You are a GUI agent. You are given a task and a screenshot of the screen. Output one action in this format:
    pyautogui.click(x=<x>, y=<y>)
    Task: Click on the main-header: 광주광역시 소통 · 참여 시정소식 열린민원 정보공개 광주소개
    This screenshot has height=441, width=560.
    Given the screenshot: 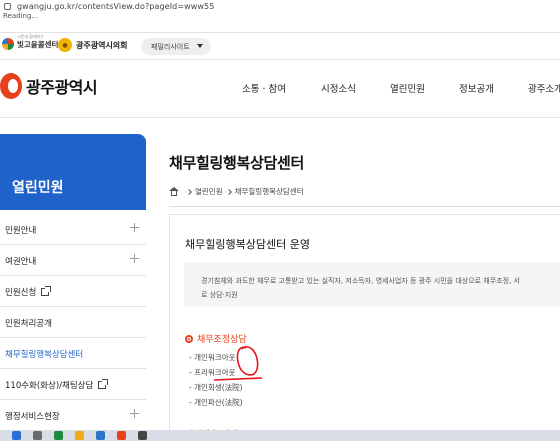 What is the action you would take?
    pyautogui.click(x=280, y=88)
    